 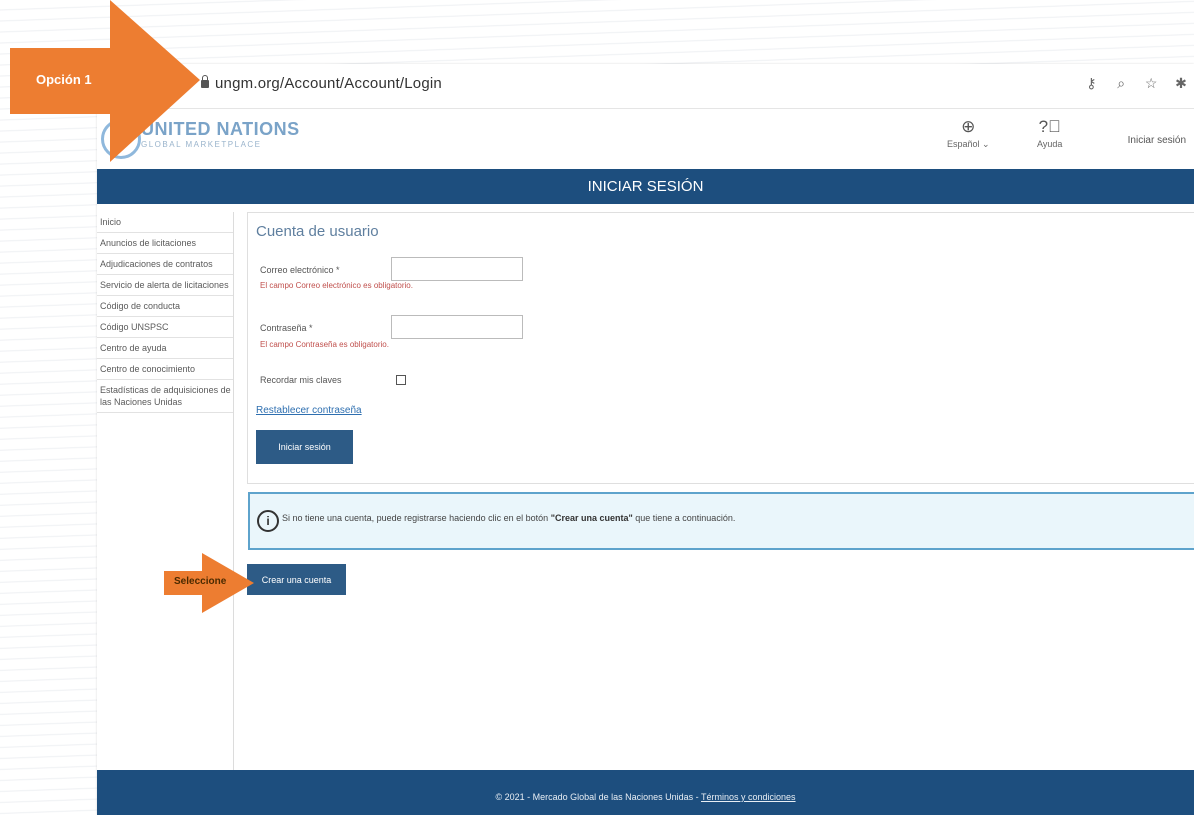 What do you see at coordinates (286, 328) in the screenshot?
I see `password-label: Contraseña *` at bounding box center [286, 328].